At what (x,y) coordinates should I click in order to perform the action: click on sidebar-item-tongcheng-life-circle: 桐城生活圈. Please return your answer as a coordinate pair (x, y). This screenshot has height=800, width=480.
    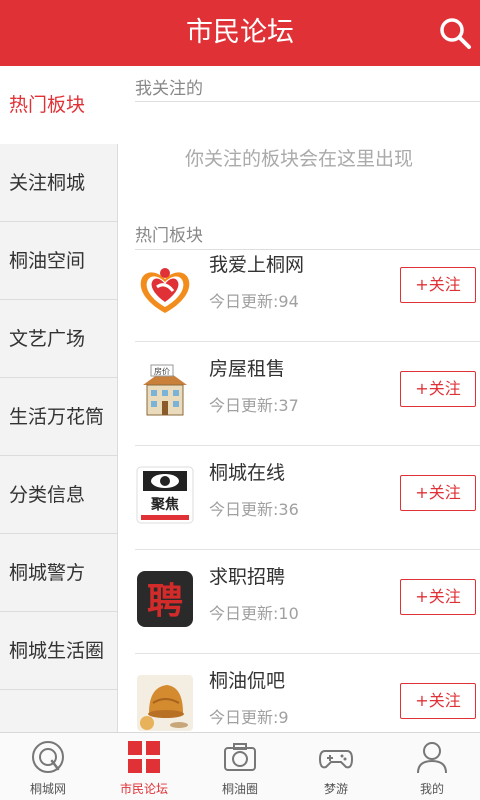
    Looking at the image, I should click on (59, 651).